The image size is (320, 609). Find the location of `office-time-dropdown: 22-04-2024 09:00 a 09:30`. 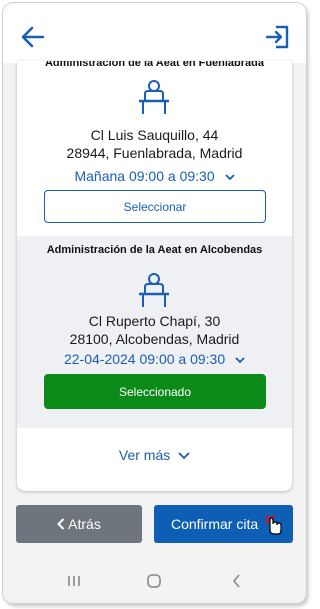

office-time-dropdown: 22-04-2024 09:00 a 09:30 is located at coordinates (154, 359).